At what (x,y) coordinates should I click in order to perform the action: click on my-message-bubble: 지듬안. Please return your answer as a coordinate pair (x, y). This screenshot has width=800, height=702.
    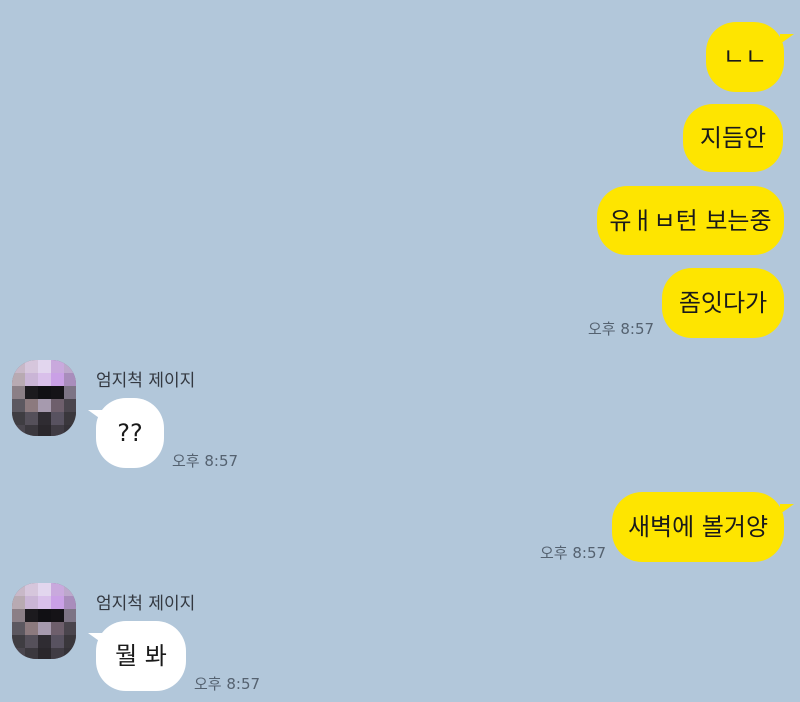
    Looking at the image, I should click on (733, 138).